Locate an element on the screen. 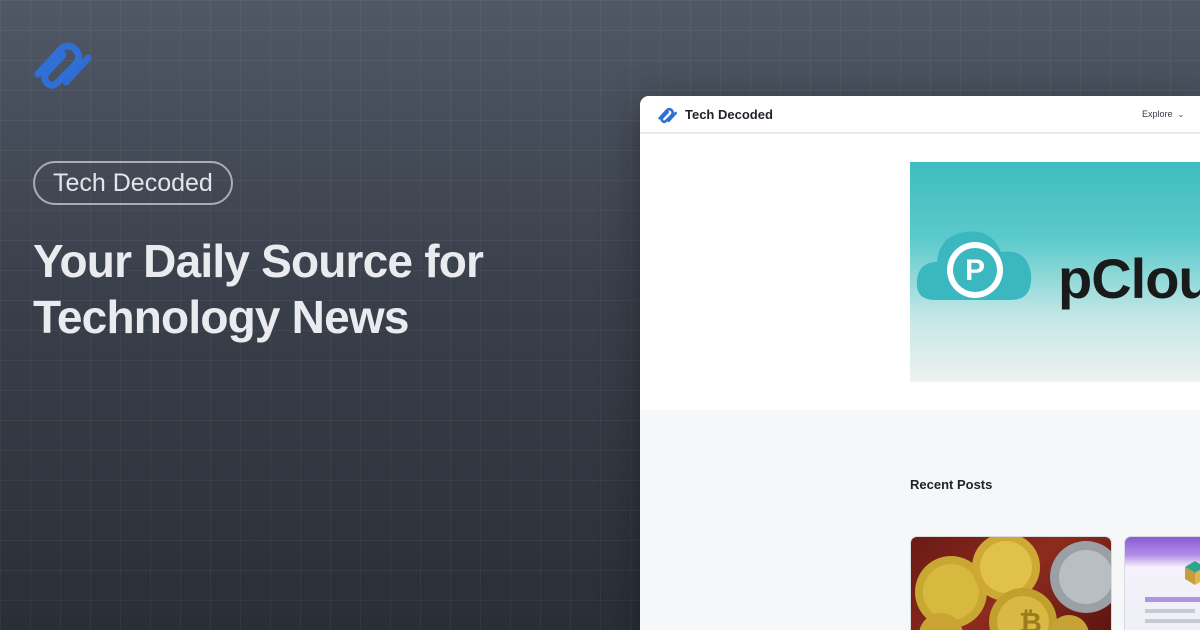  chevron-down-icon: ⌄ is located at coordinates (1181, 114).